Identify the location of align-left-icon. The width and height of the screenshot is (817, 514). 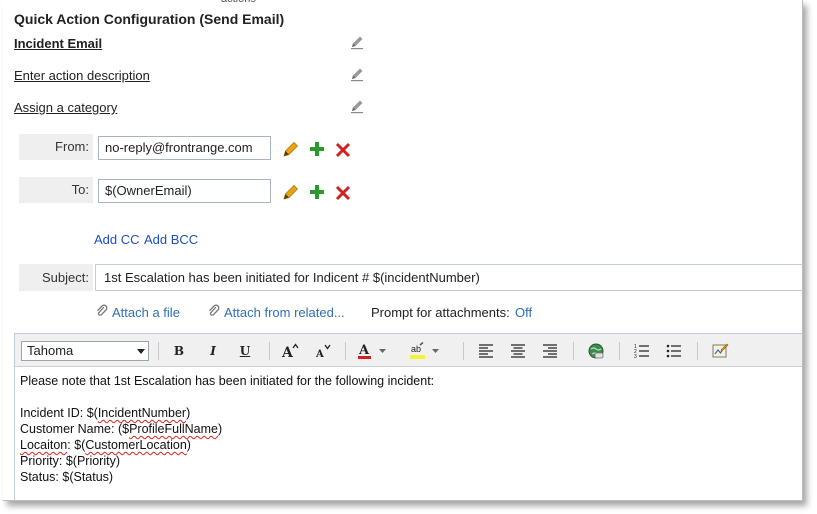
(486, 351).